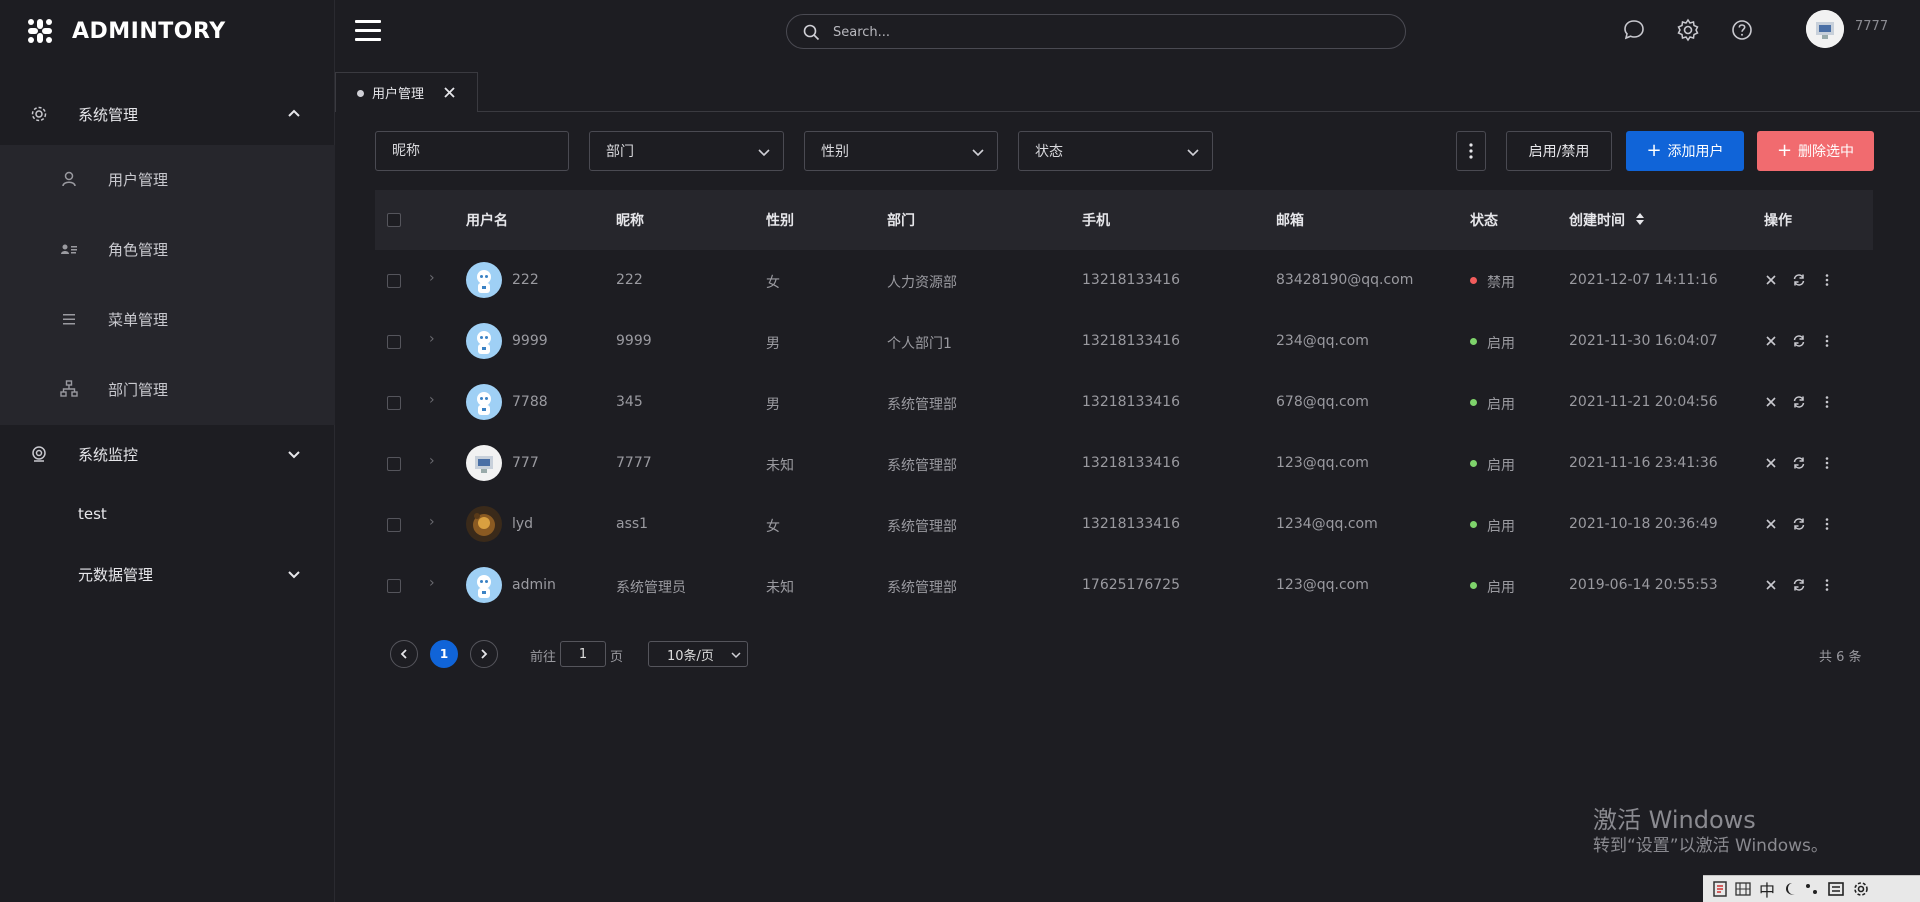 The height and width of the screenshot is (902, 1920). I want to click on add-user-label: 添加用户, so click(1695, 152).